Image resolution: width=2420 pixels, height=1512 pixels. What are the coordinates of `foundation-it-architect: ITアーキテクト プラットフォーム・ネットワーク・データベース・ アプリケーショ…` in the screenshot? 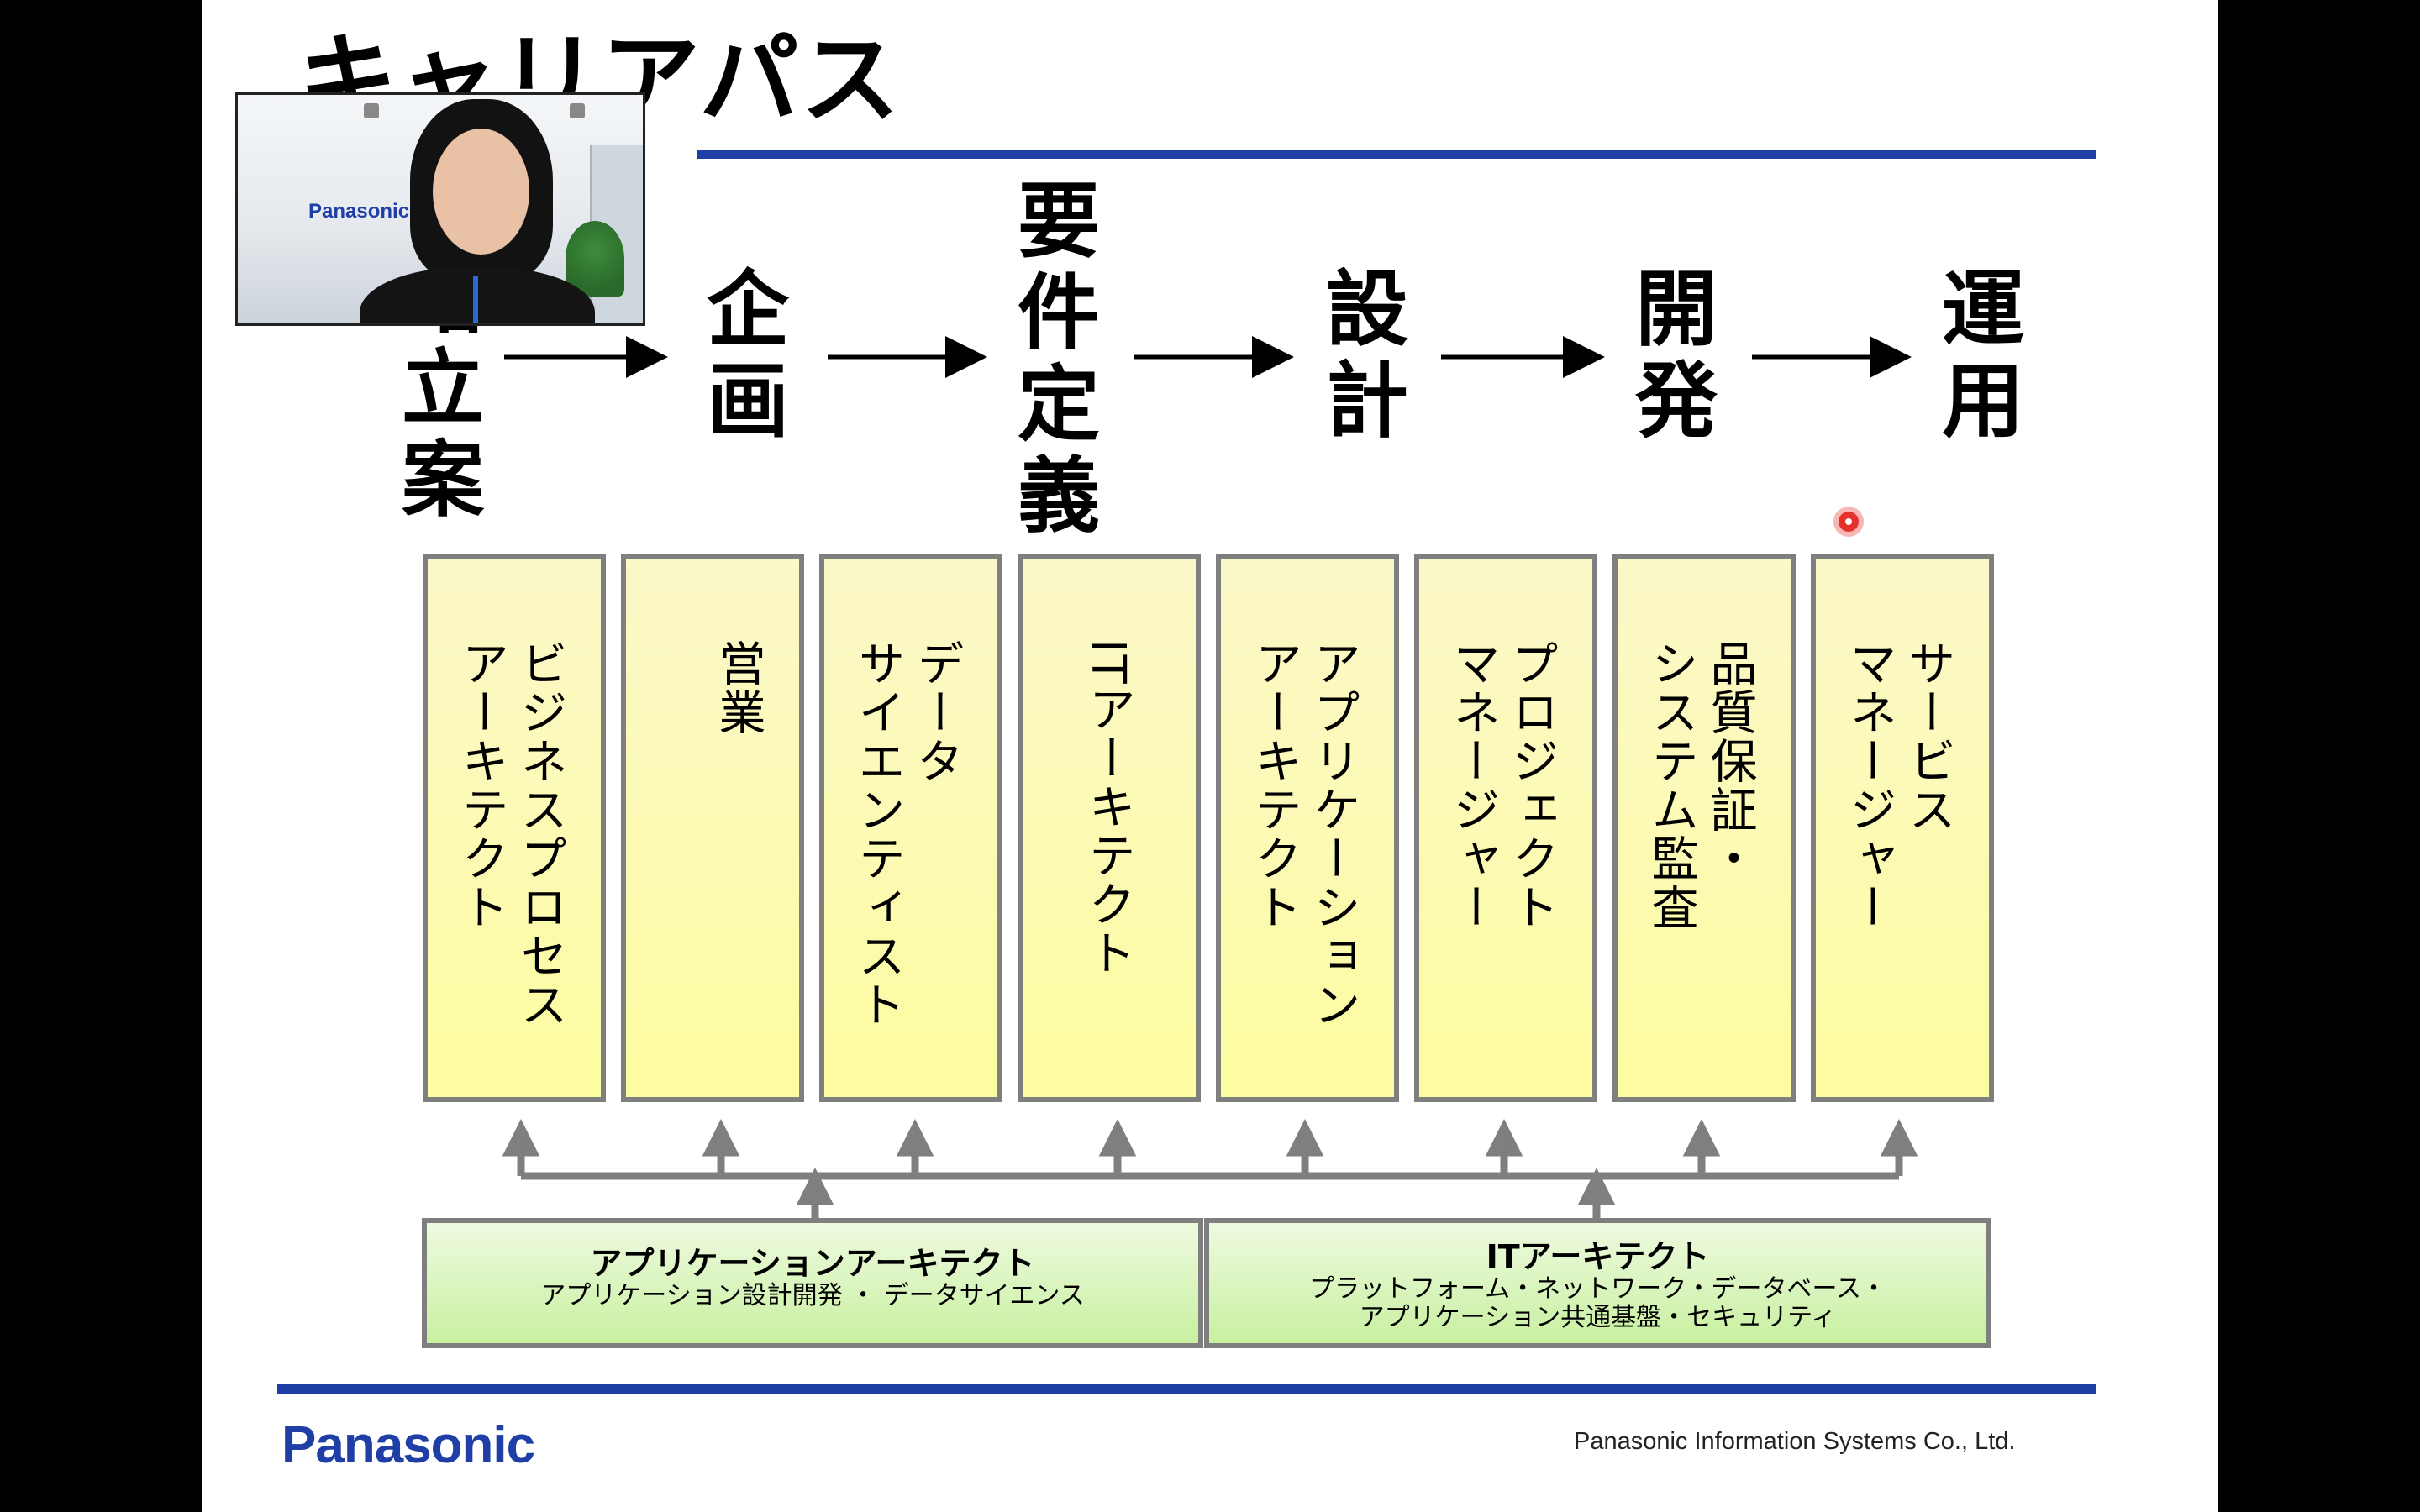 It's located at (1597, 1283).